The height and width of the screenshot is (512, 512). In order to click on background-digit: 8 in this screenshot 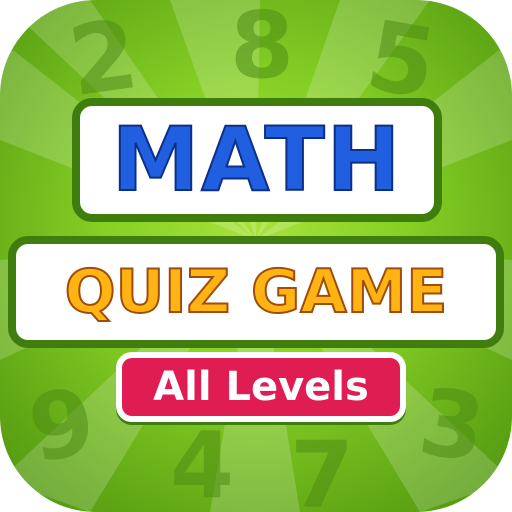, I will do `click(262, 49)`.